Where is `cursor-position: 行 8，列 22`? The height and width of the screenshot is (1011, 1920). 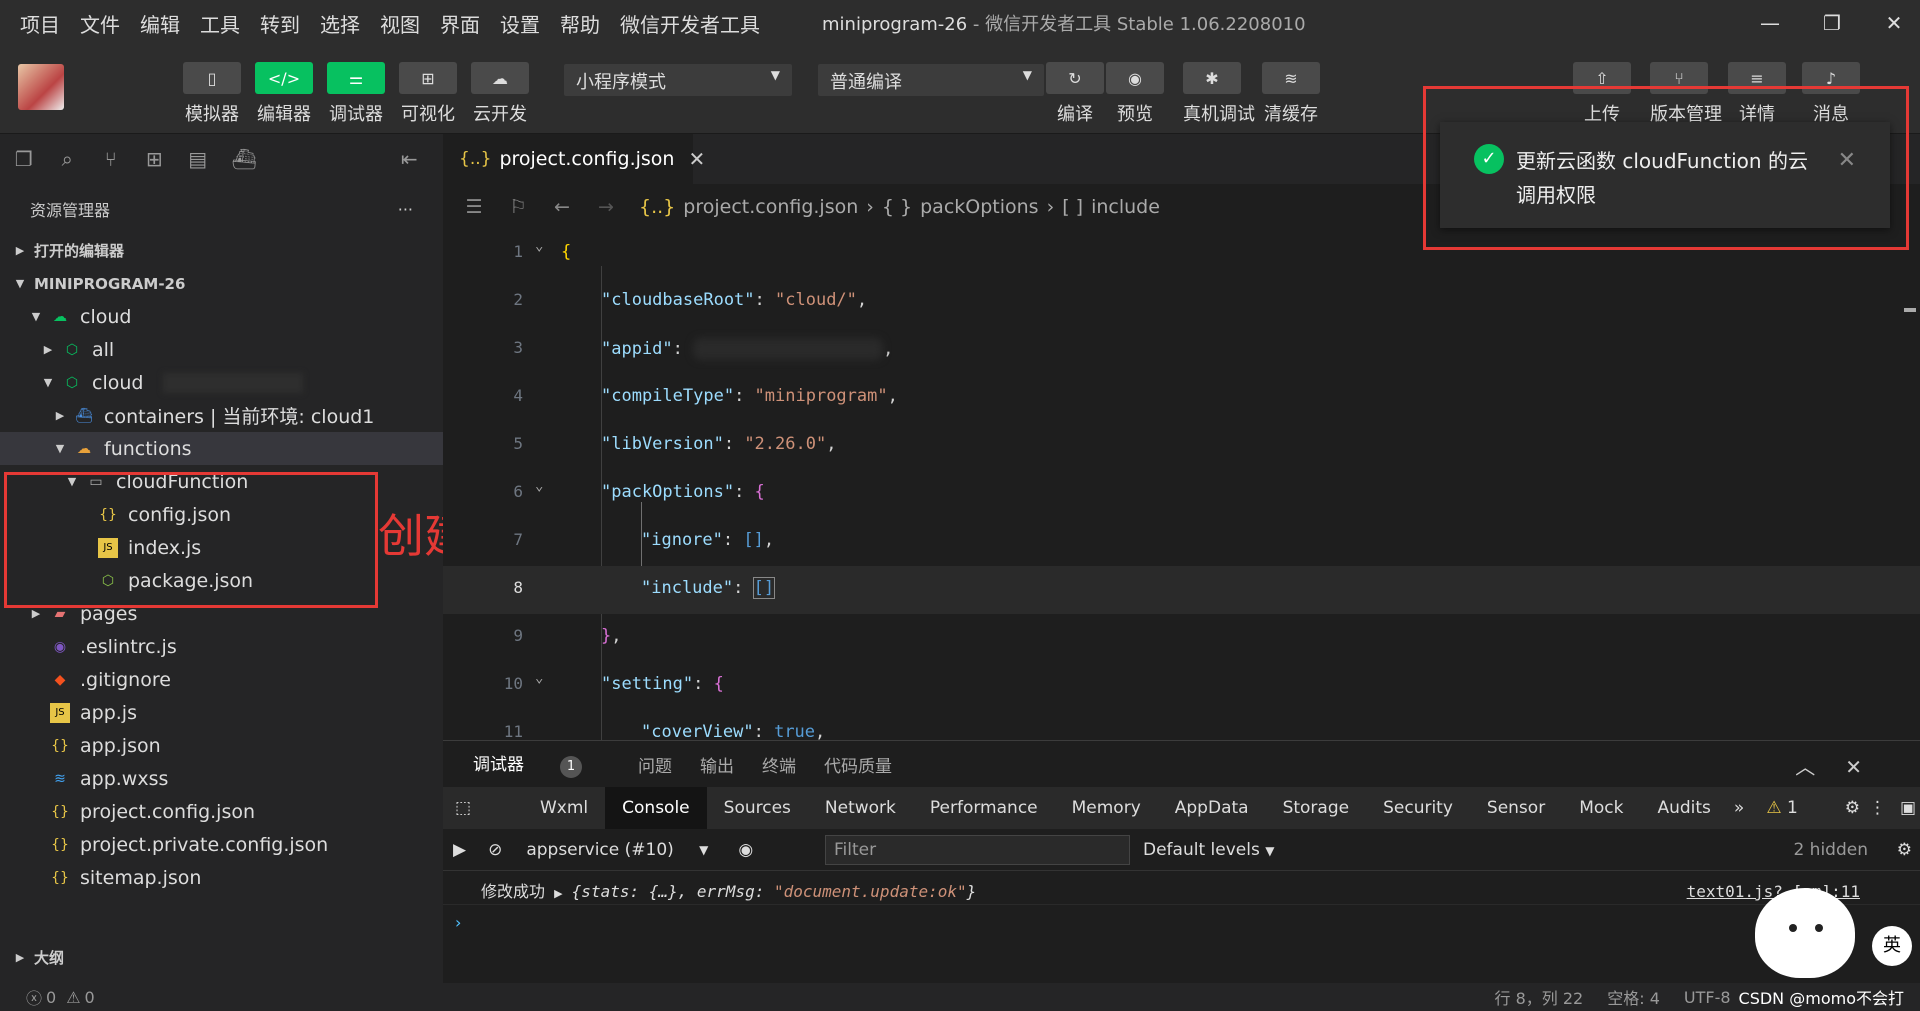 cursor-position: 行 8，列 22 is located at coordinates (1539, 997).